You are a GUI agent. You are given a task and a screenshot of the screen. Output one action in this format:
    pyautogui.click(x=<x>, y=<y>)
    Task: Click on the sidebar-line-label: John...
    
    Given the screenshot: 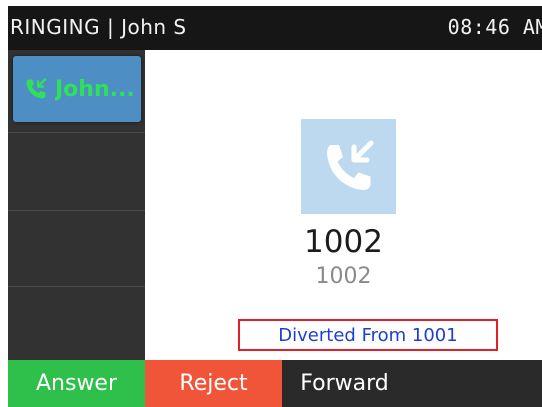 What is the action you would take?
    pyautogui.click(x=95, y=89)
    